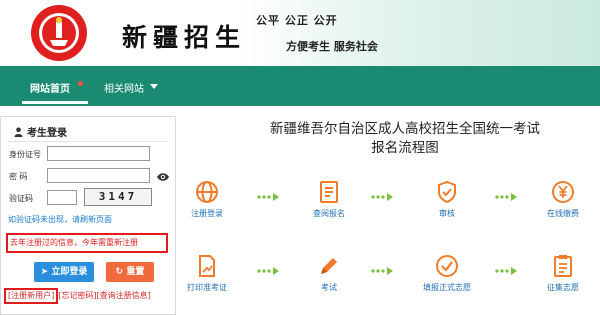  Describe the element at coordinates (18, 132) in the screenshot. I see `user-icon` at that location.